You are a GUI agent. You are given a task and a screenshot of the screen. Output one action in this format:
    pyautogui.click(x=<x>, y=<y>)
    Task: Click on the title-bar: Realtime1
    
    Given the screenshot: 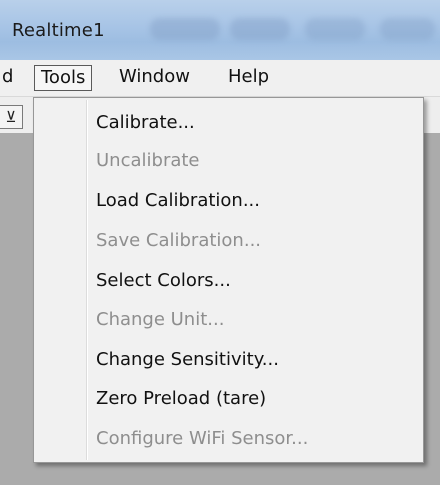 What is the action you would take?
    pyautogui.click(x=220, y=30)
    